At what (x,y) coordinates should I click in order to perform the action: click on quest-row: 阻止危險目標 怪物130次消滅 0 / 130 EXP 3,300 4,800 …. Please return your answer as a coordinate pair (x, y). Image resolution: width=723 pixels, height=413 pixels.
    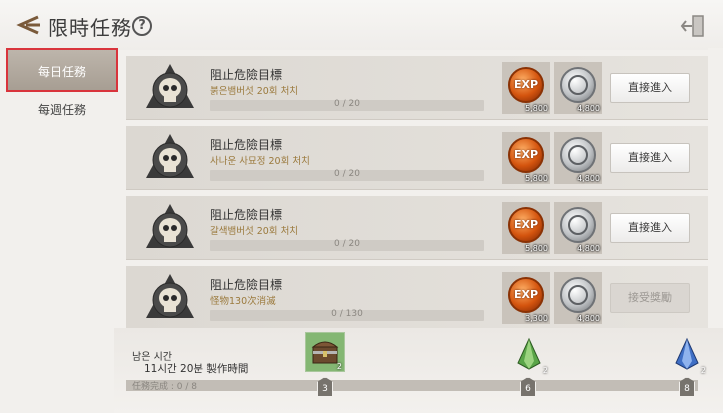
    Looking at the image, I should click on (417, 298).